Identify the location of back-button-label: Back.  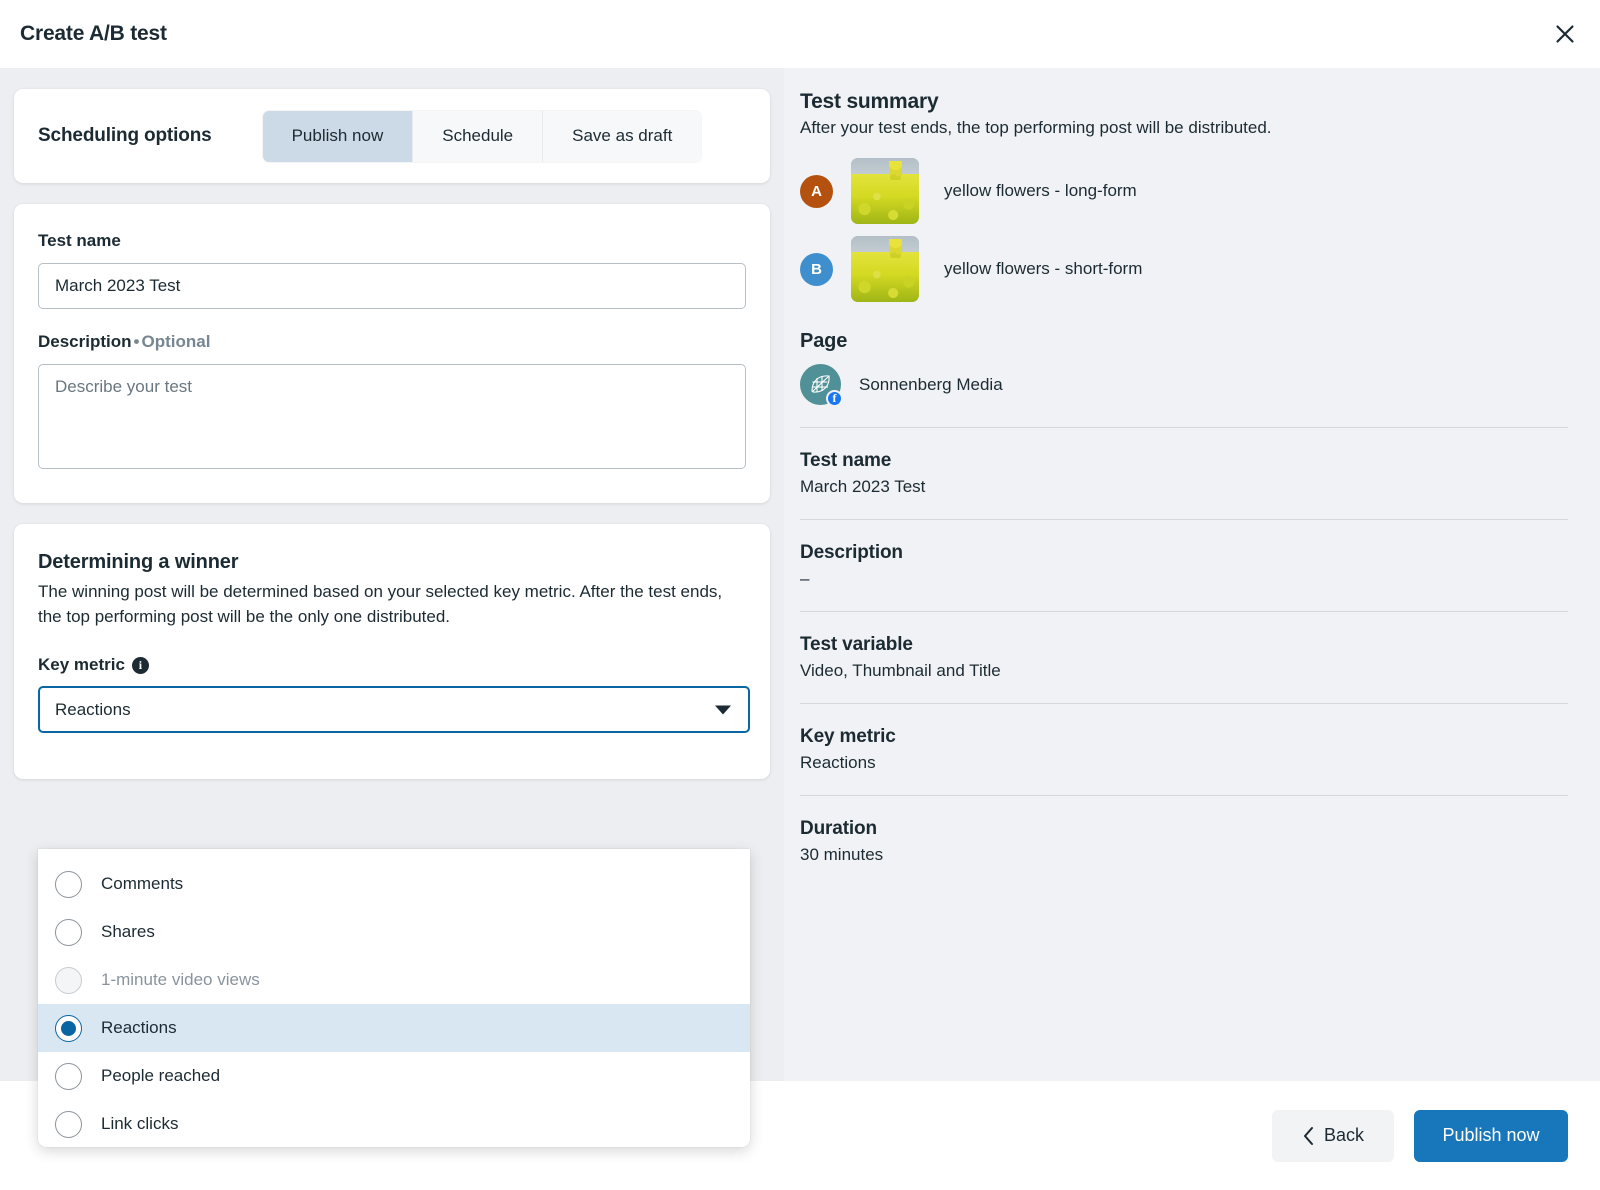
(1344, 1135).